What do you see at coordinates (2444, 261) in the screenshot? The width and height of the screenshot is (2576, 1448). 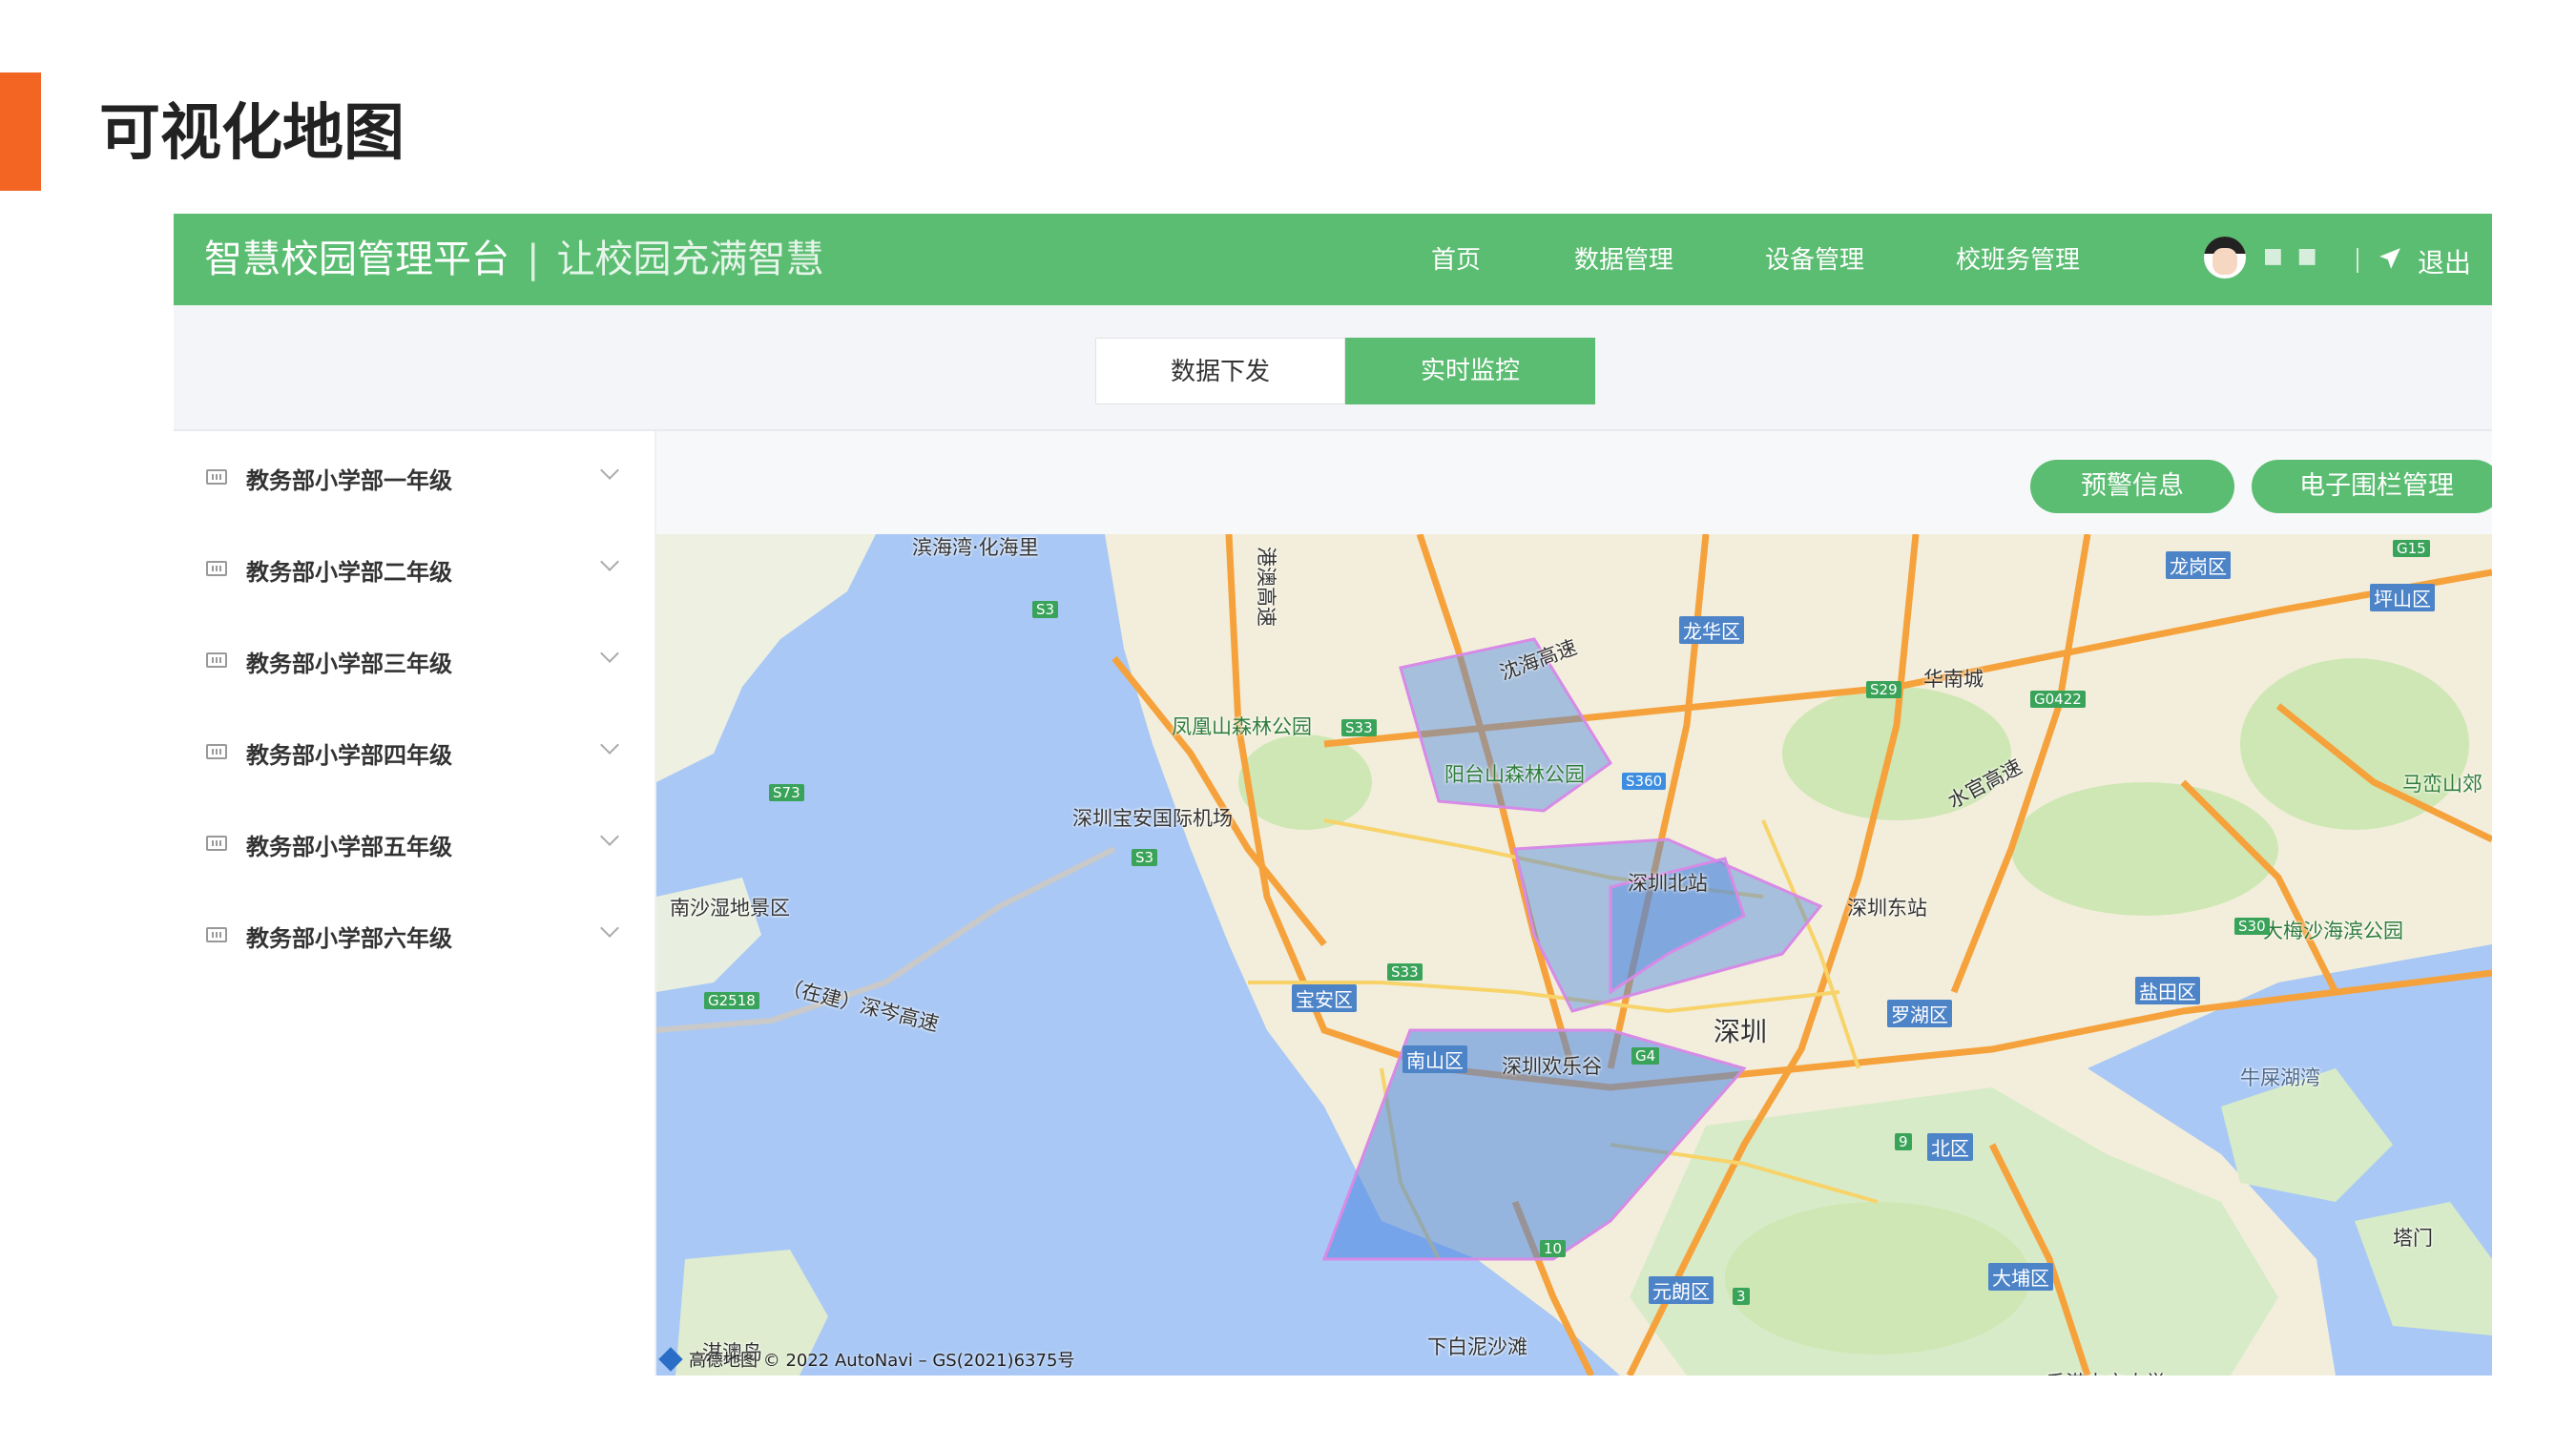 I see `logout-button: 退出` at bounding box center [2444, 261].